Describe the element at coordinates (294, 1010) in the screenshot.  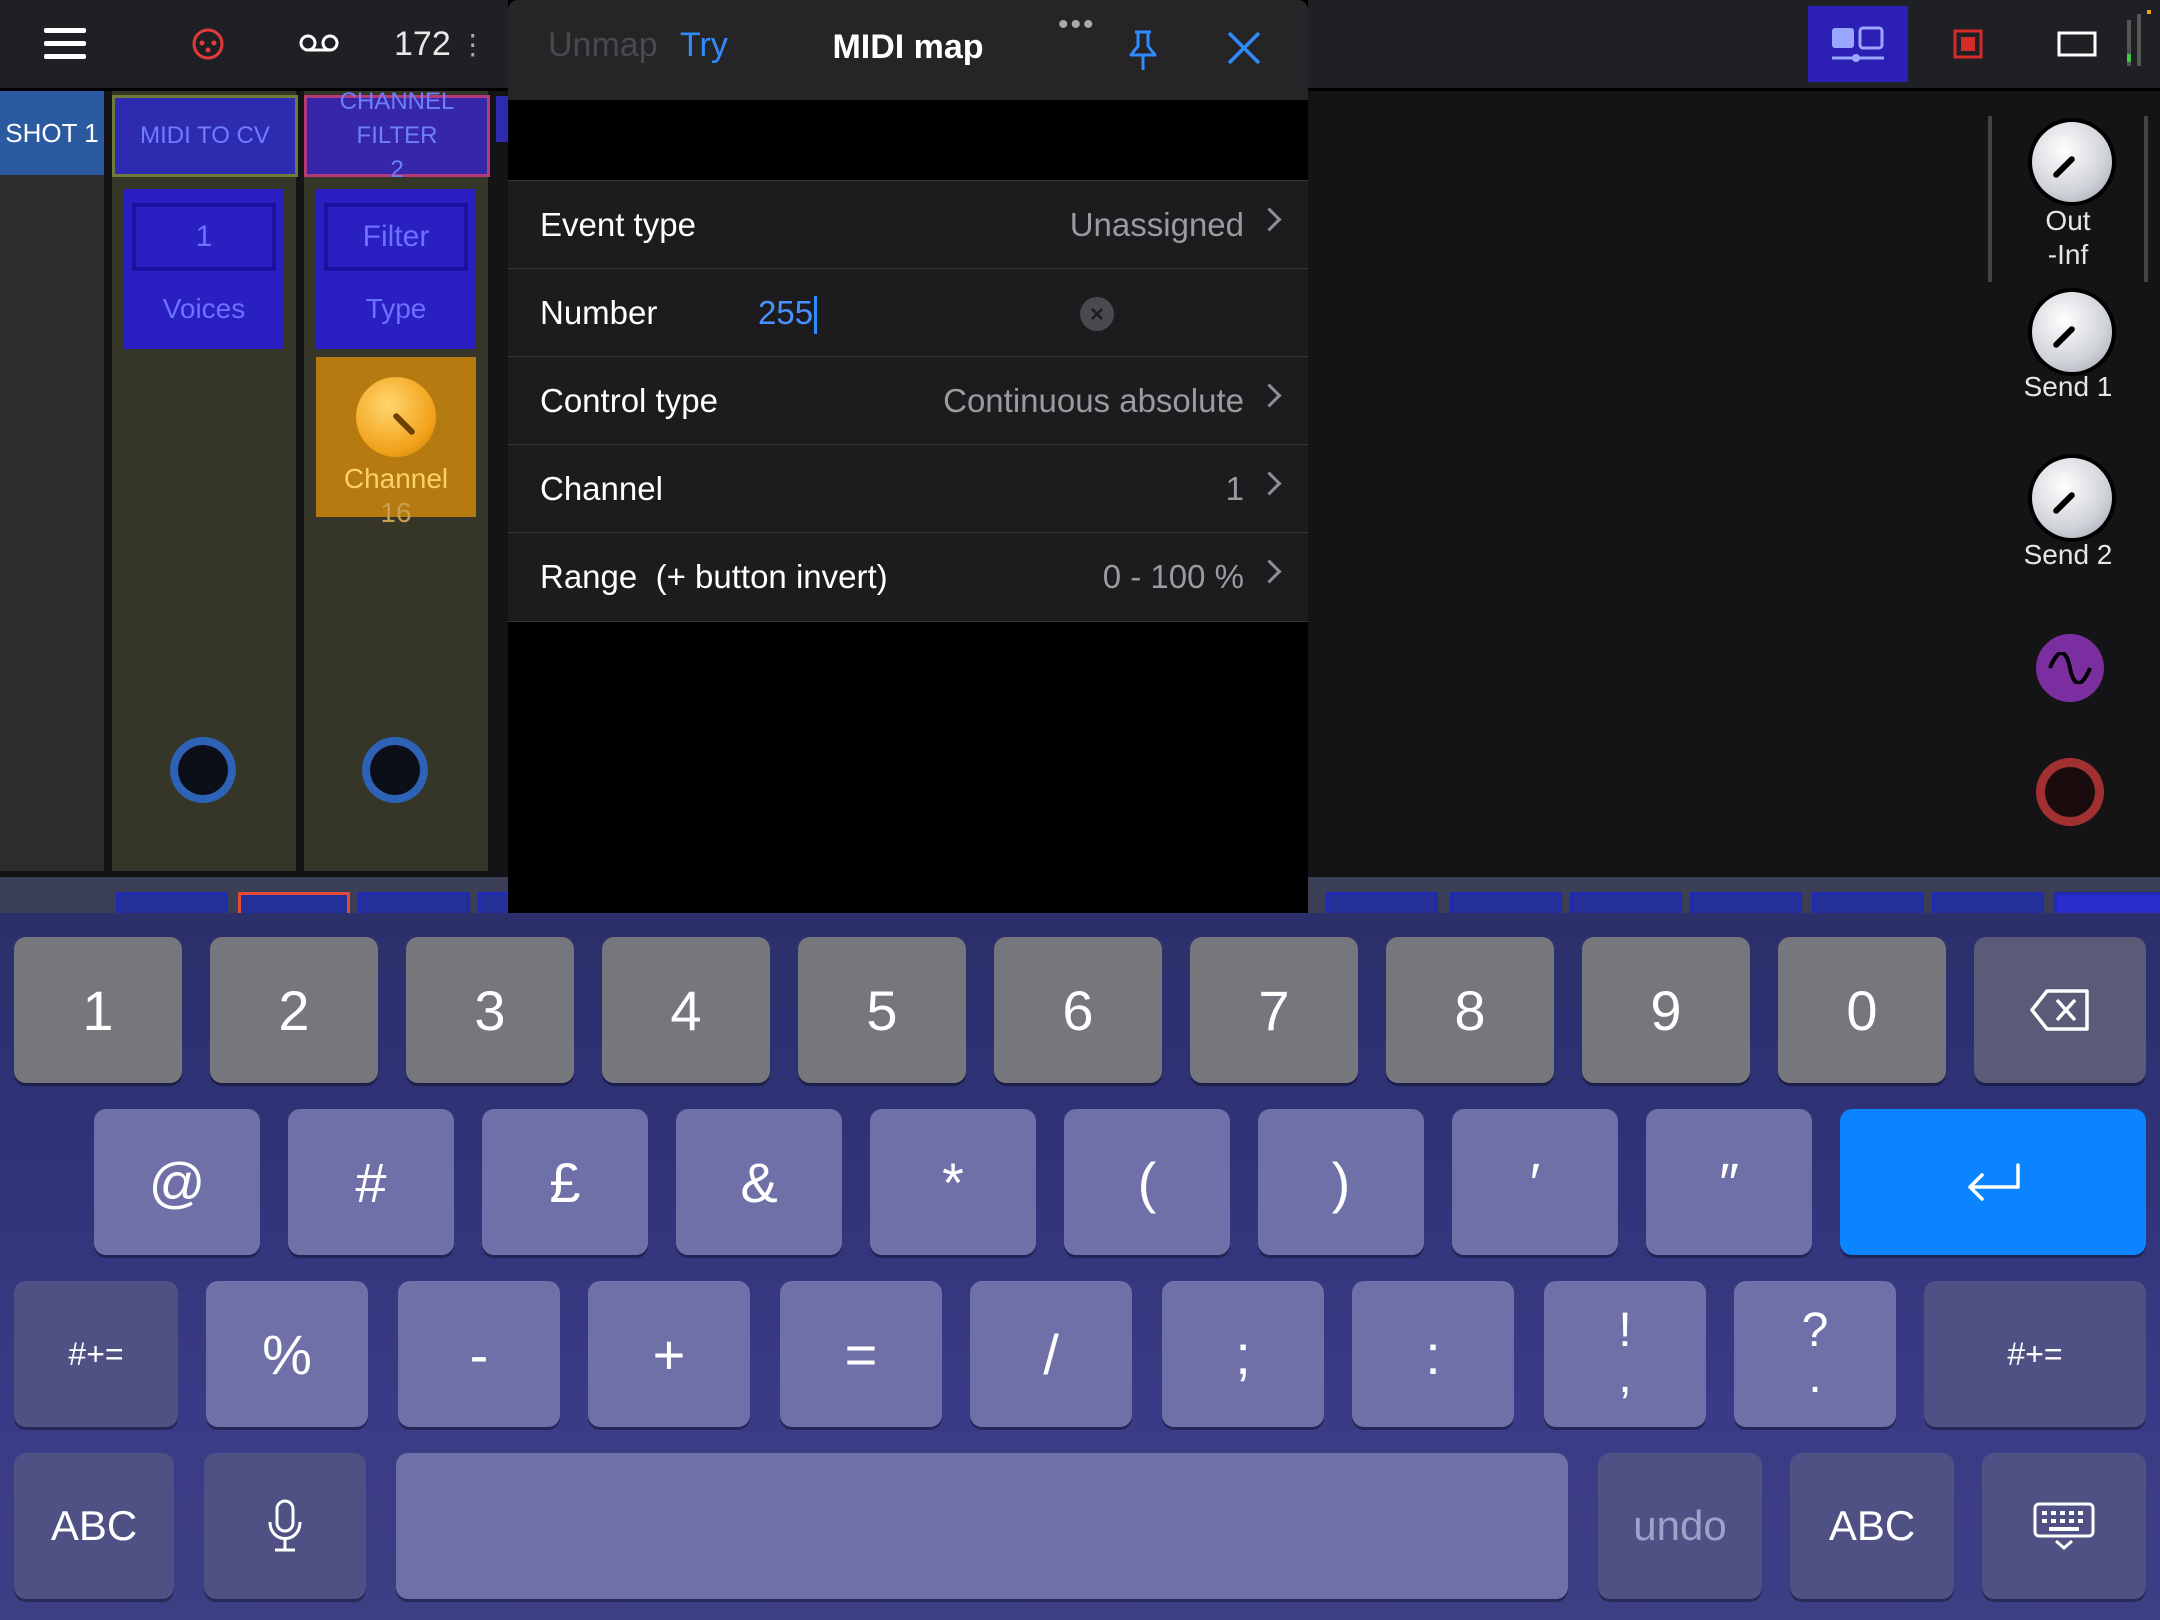
I see `key-2: 2` at that location.